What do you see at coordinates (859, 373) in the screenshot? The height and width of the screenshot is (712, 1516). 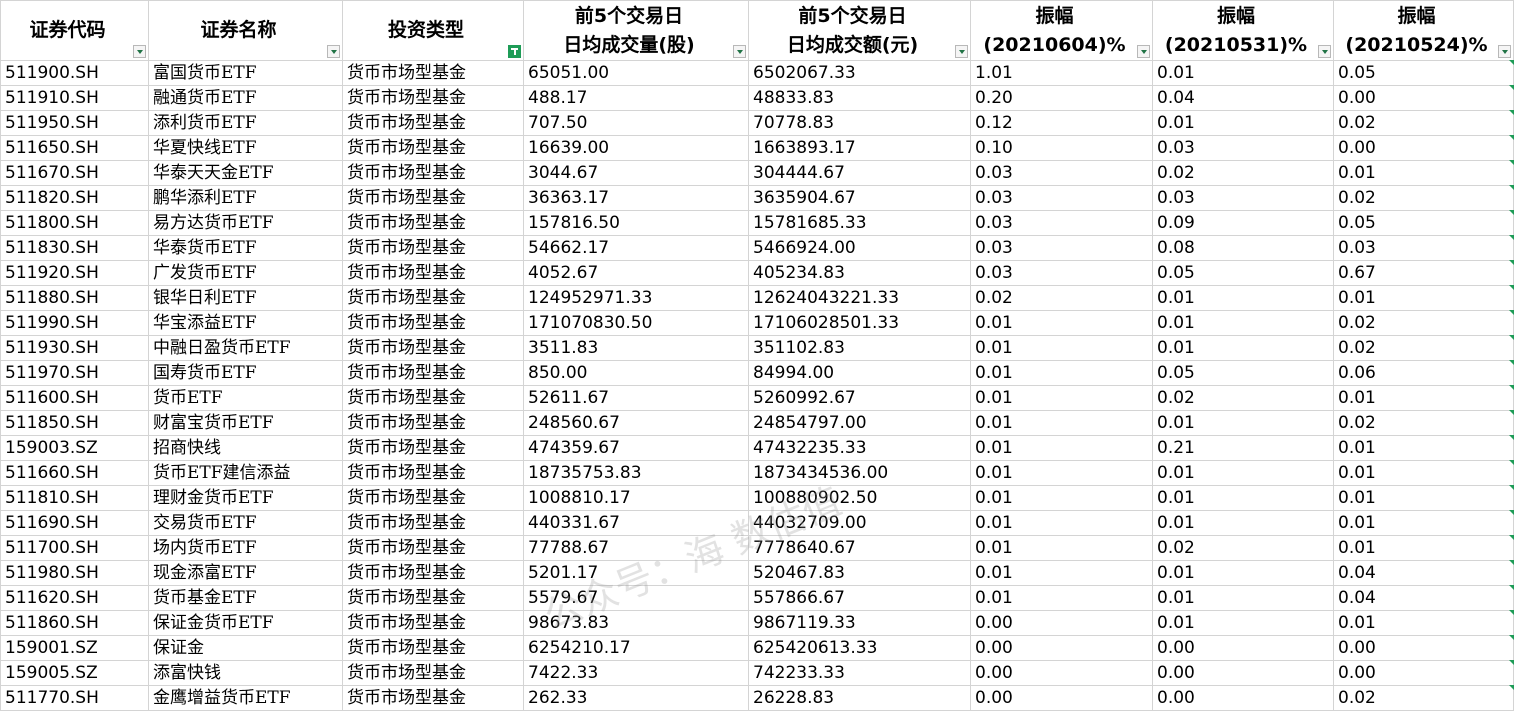 I see `cell-amount: 84994.00` at bounding box center [859, 373].